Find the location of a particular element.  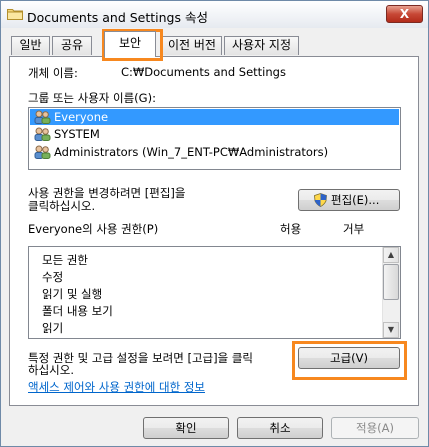

arrow-up-icon: ▲ is located at coordinates (391, 254).